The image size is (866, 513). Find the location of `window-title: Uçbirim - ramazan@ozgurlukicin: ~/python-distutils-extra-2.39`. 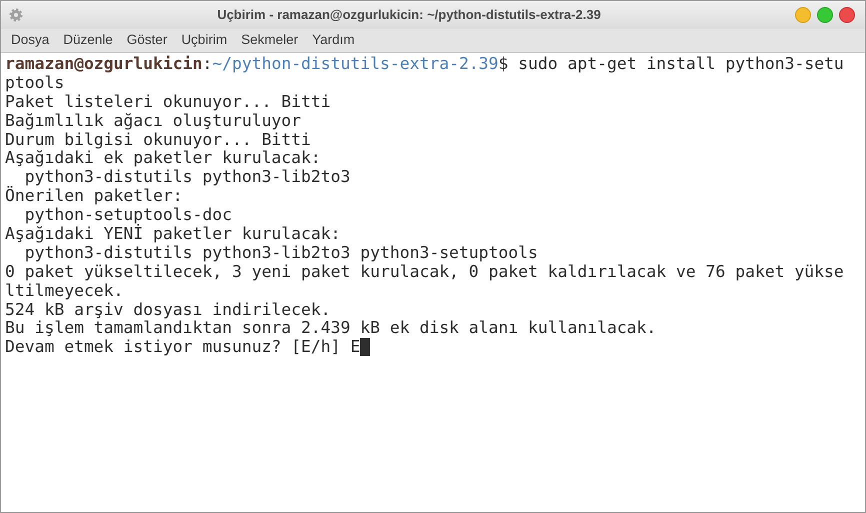

window-title: Uçbirim - ramazan@ozgurlukicin: ~/python-distutils-extra-2.39 is located at coordinates (409, 15).